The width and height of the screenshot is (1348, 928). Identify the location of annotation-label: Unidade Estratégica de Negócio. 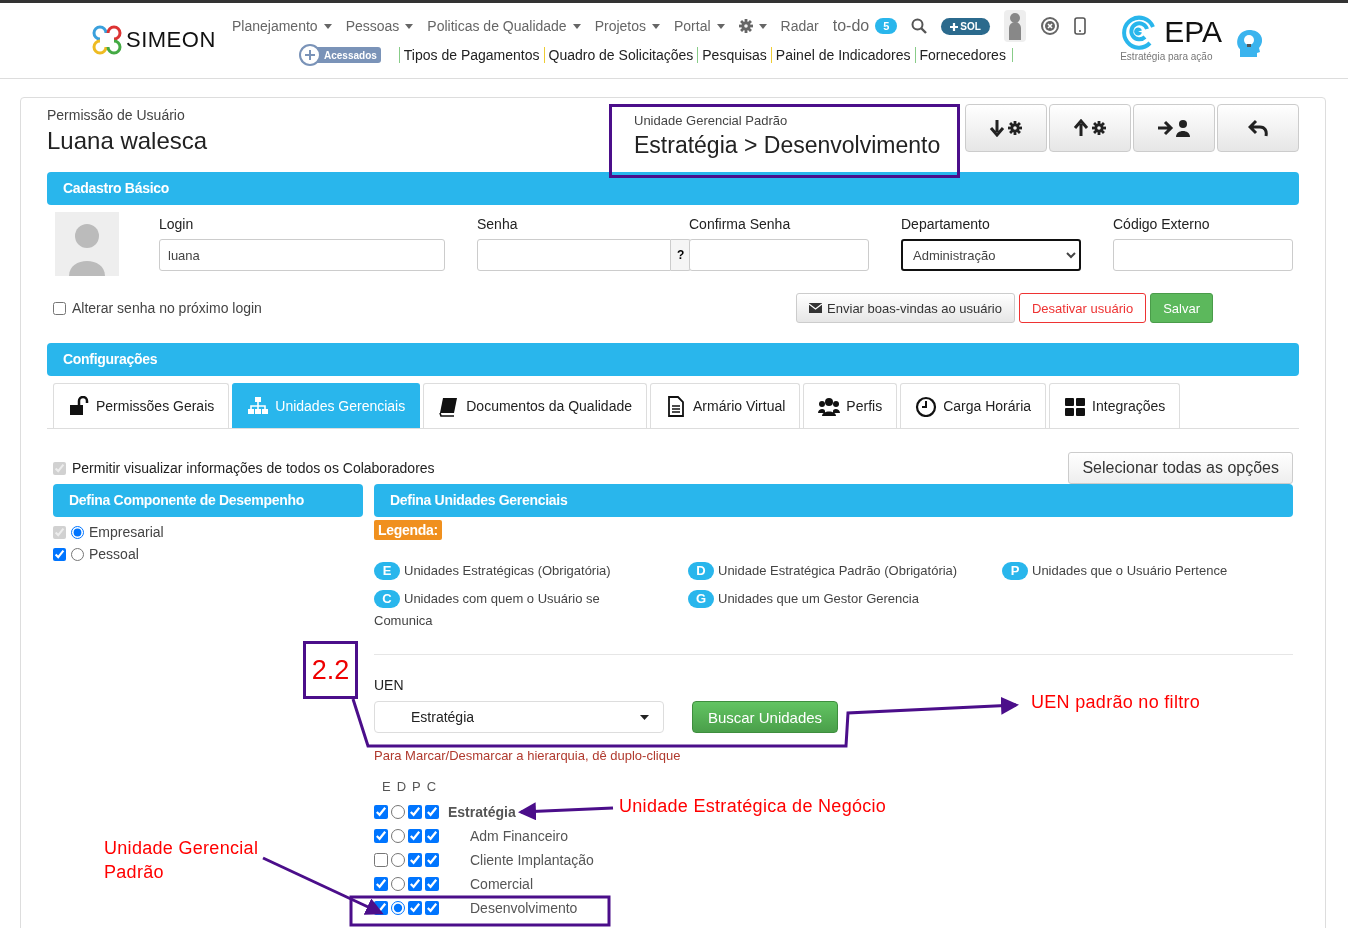
(753, 806).